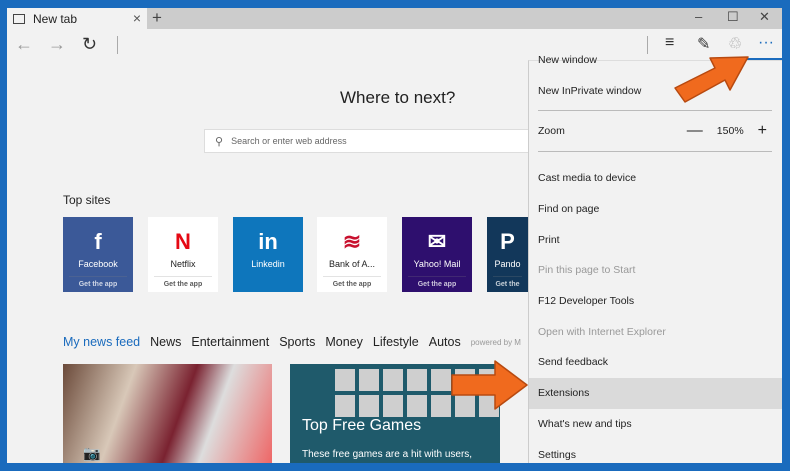  I want to click on arrow-to-more-button, so click(711, 79).